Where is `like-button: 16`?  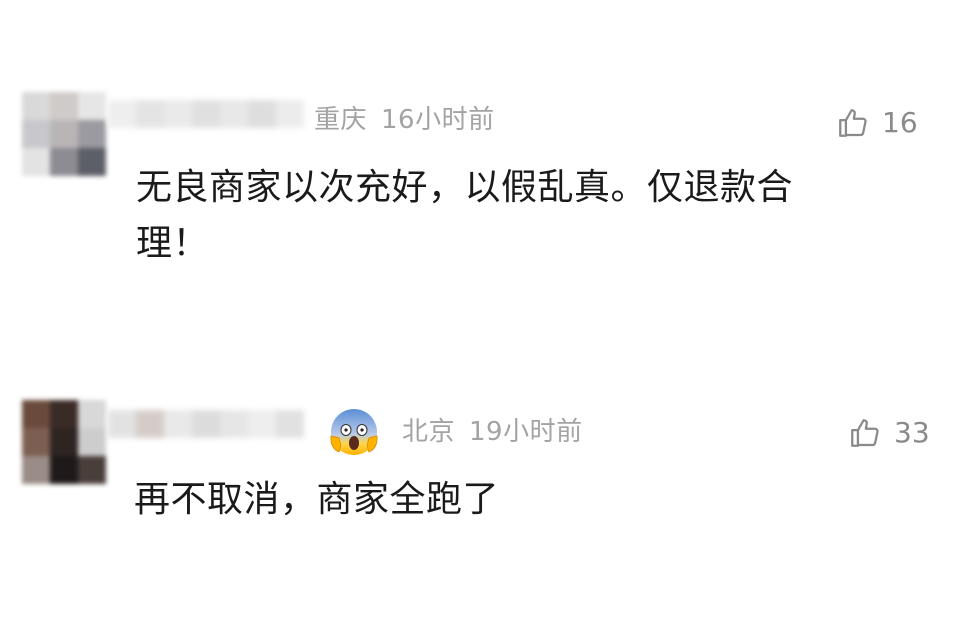 like-button: 16 is located at coordinates (877, 123).